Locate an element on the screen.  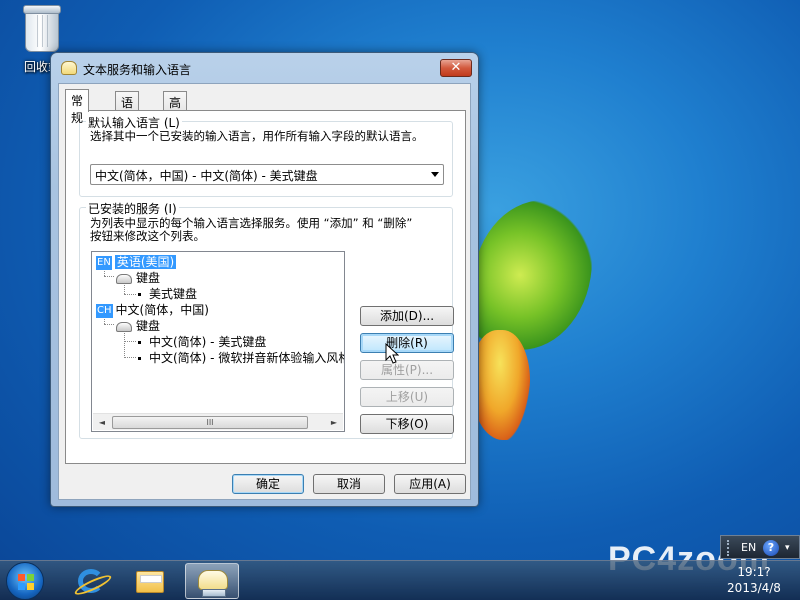
taskbar-text-services is located at coordinates (212, 581).